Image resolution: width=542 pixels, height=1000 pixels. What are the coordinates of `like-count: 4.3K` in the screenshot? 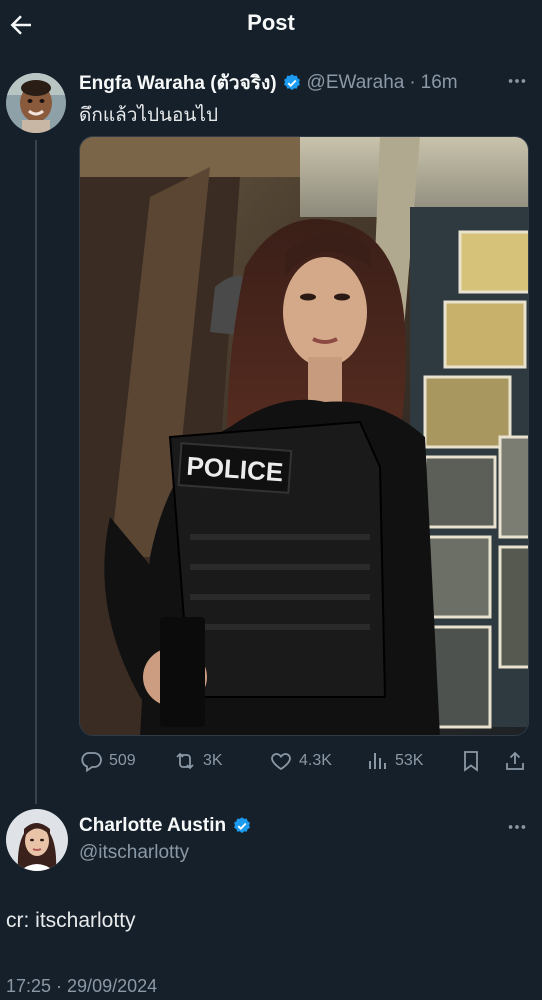 It's located at (315, 760).